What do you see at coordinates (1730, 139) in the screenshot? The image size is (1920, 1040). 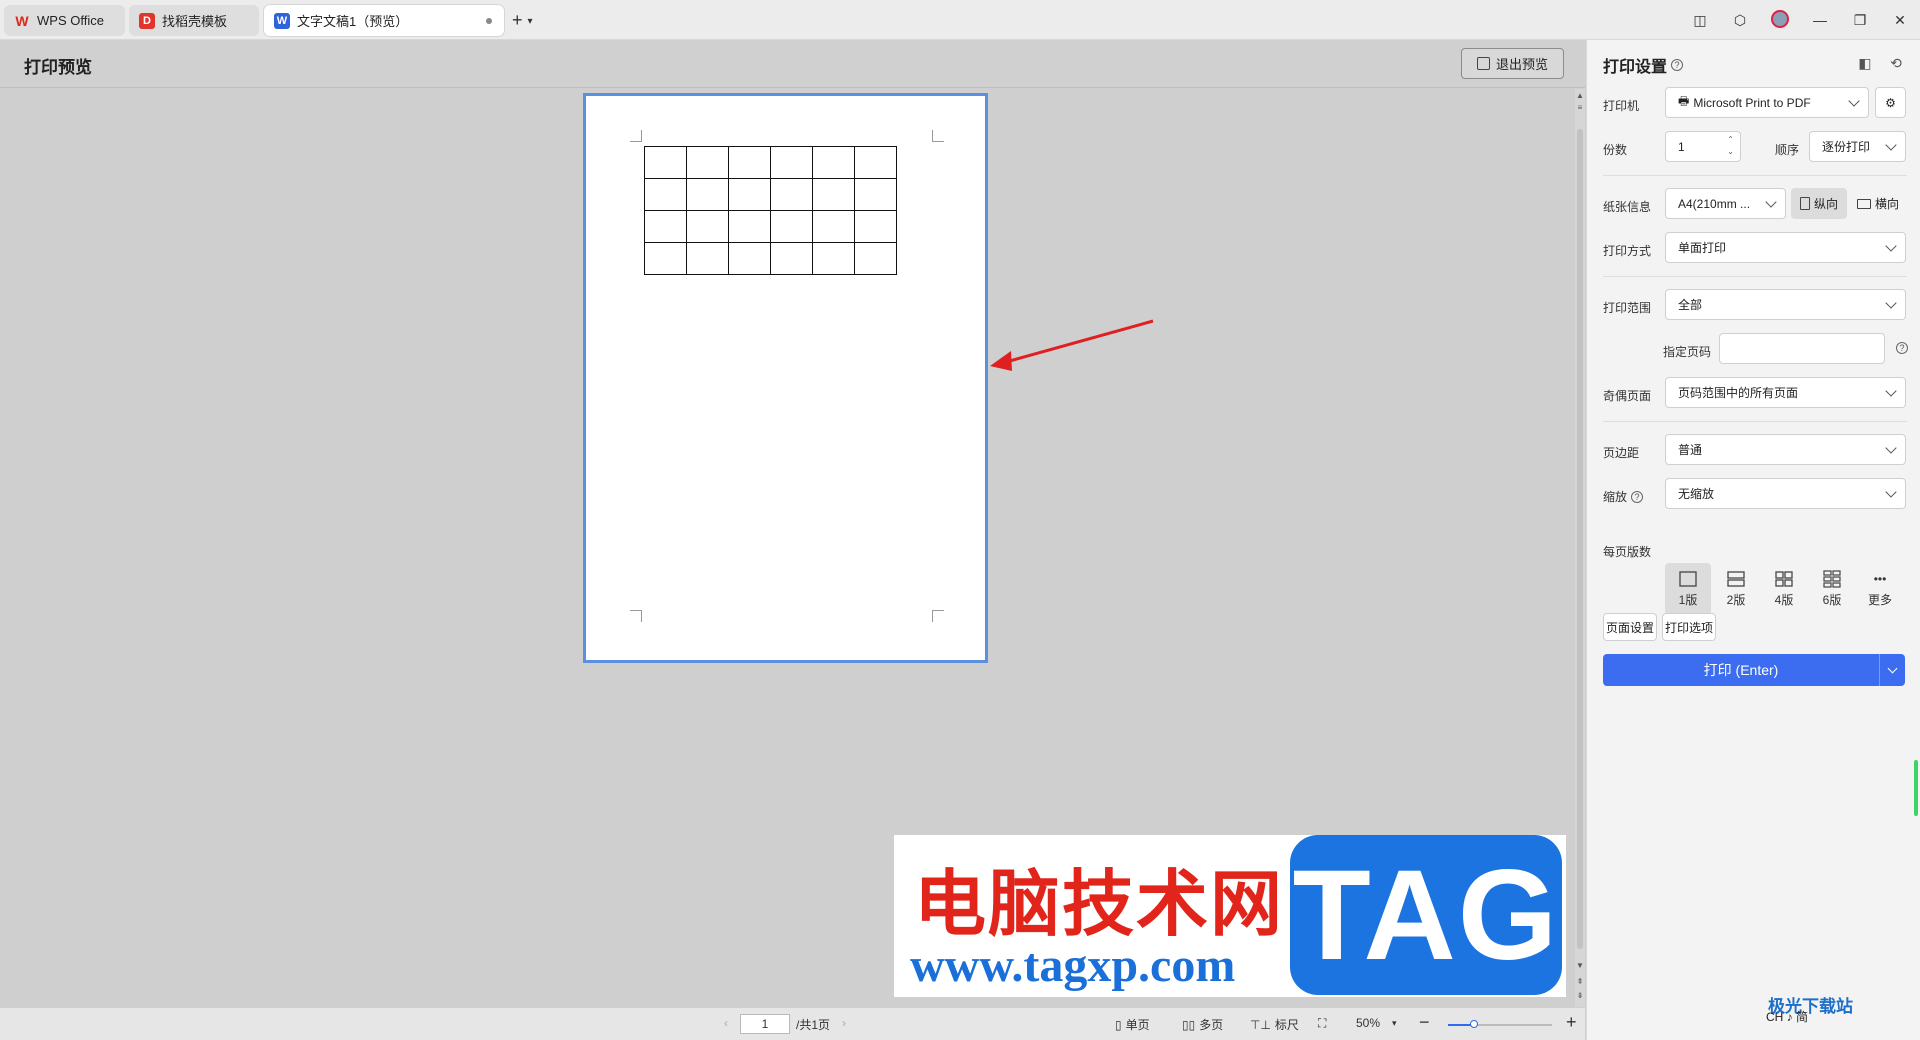 I see `stepper-up-icon: ⌃` at bounding box center [1730, 139].